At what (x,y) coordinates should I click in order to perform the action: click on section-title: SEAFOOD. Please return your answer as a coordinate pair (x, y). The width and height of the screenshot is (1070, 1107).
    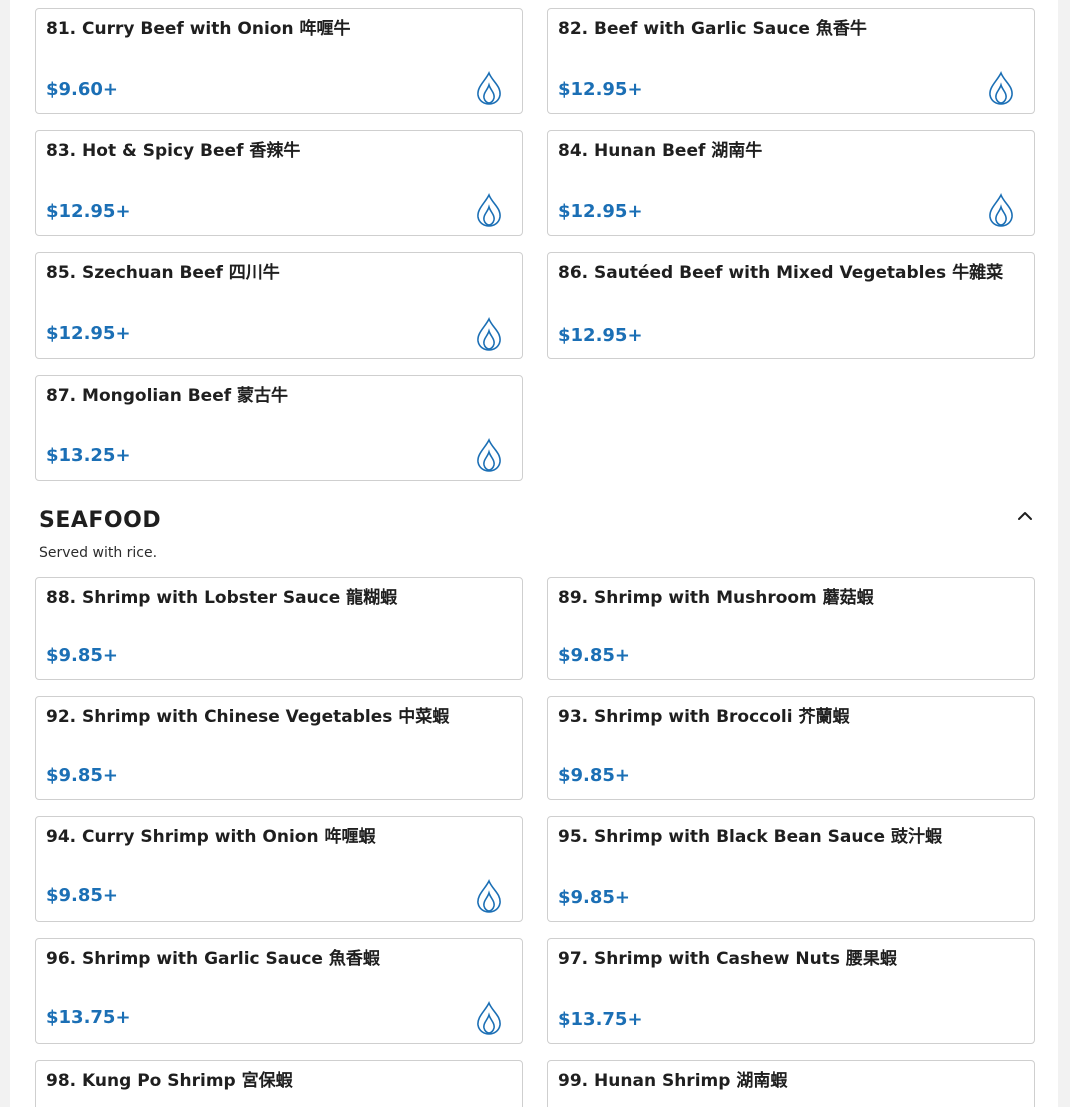
    Looking at the image, I should click on (100, 520).